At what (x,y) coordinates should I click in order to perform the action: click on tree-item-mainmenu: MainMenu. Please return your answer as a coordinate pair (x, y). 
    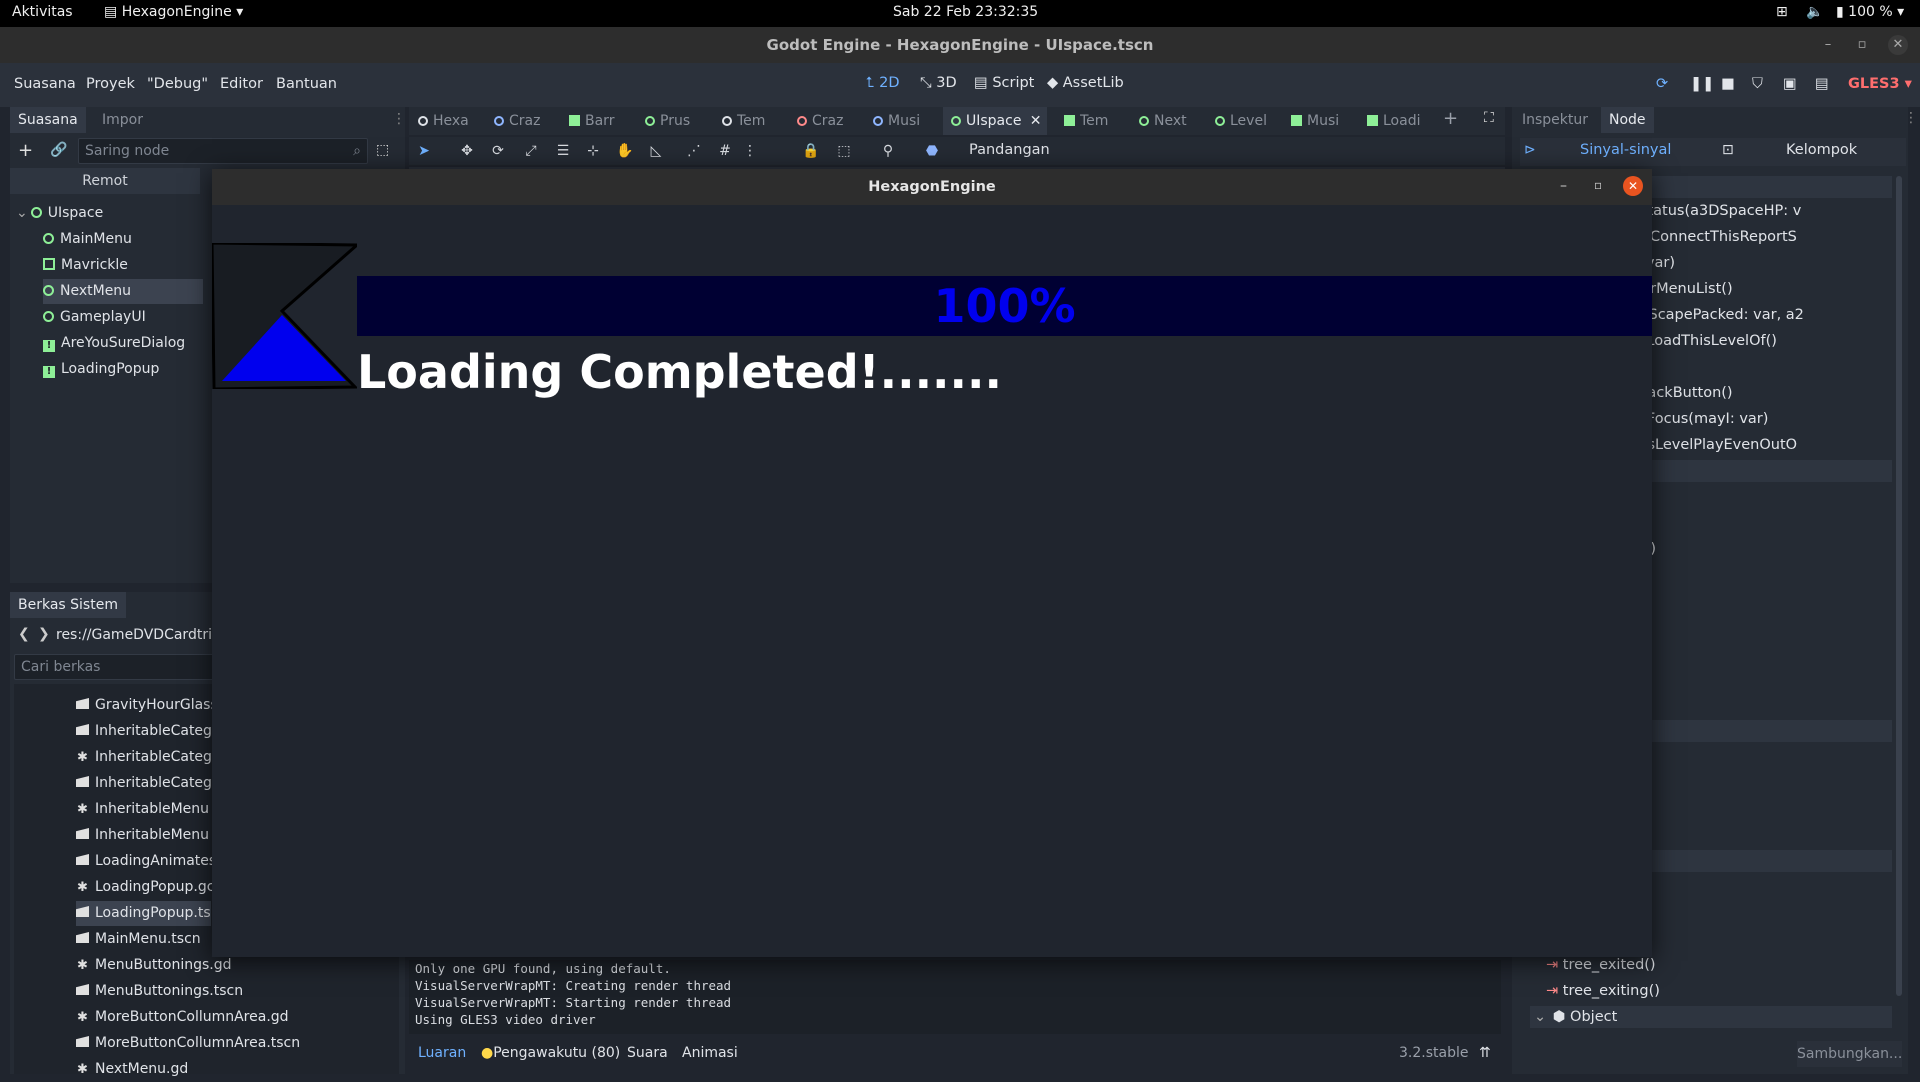
    Looking at the image, I should click on (87, 239).